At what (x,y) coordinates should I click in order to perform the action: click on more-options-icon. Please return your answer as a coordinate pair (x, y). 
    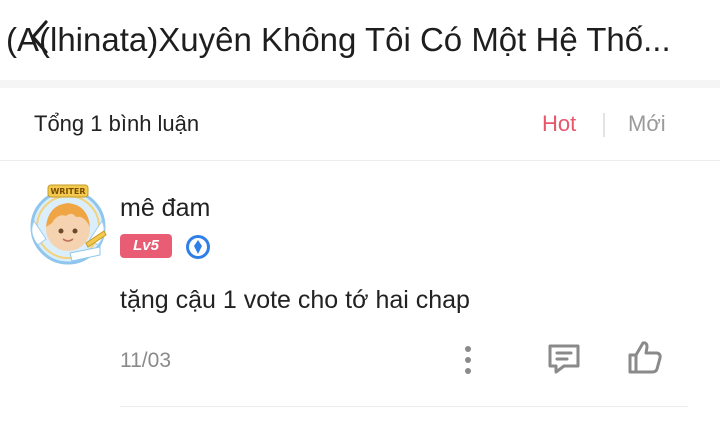
    Looking at the image, I should click on (468, 360).